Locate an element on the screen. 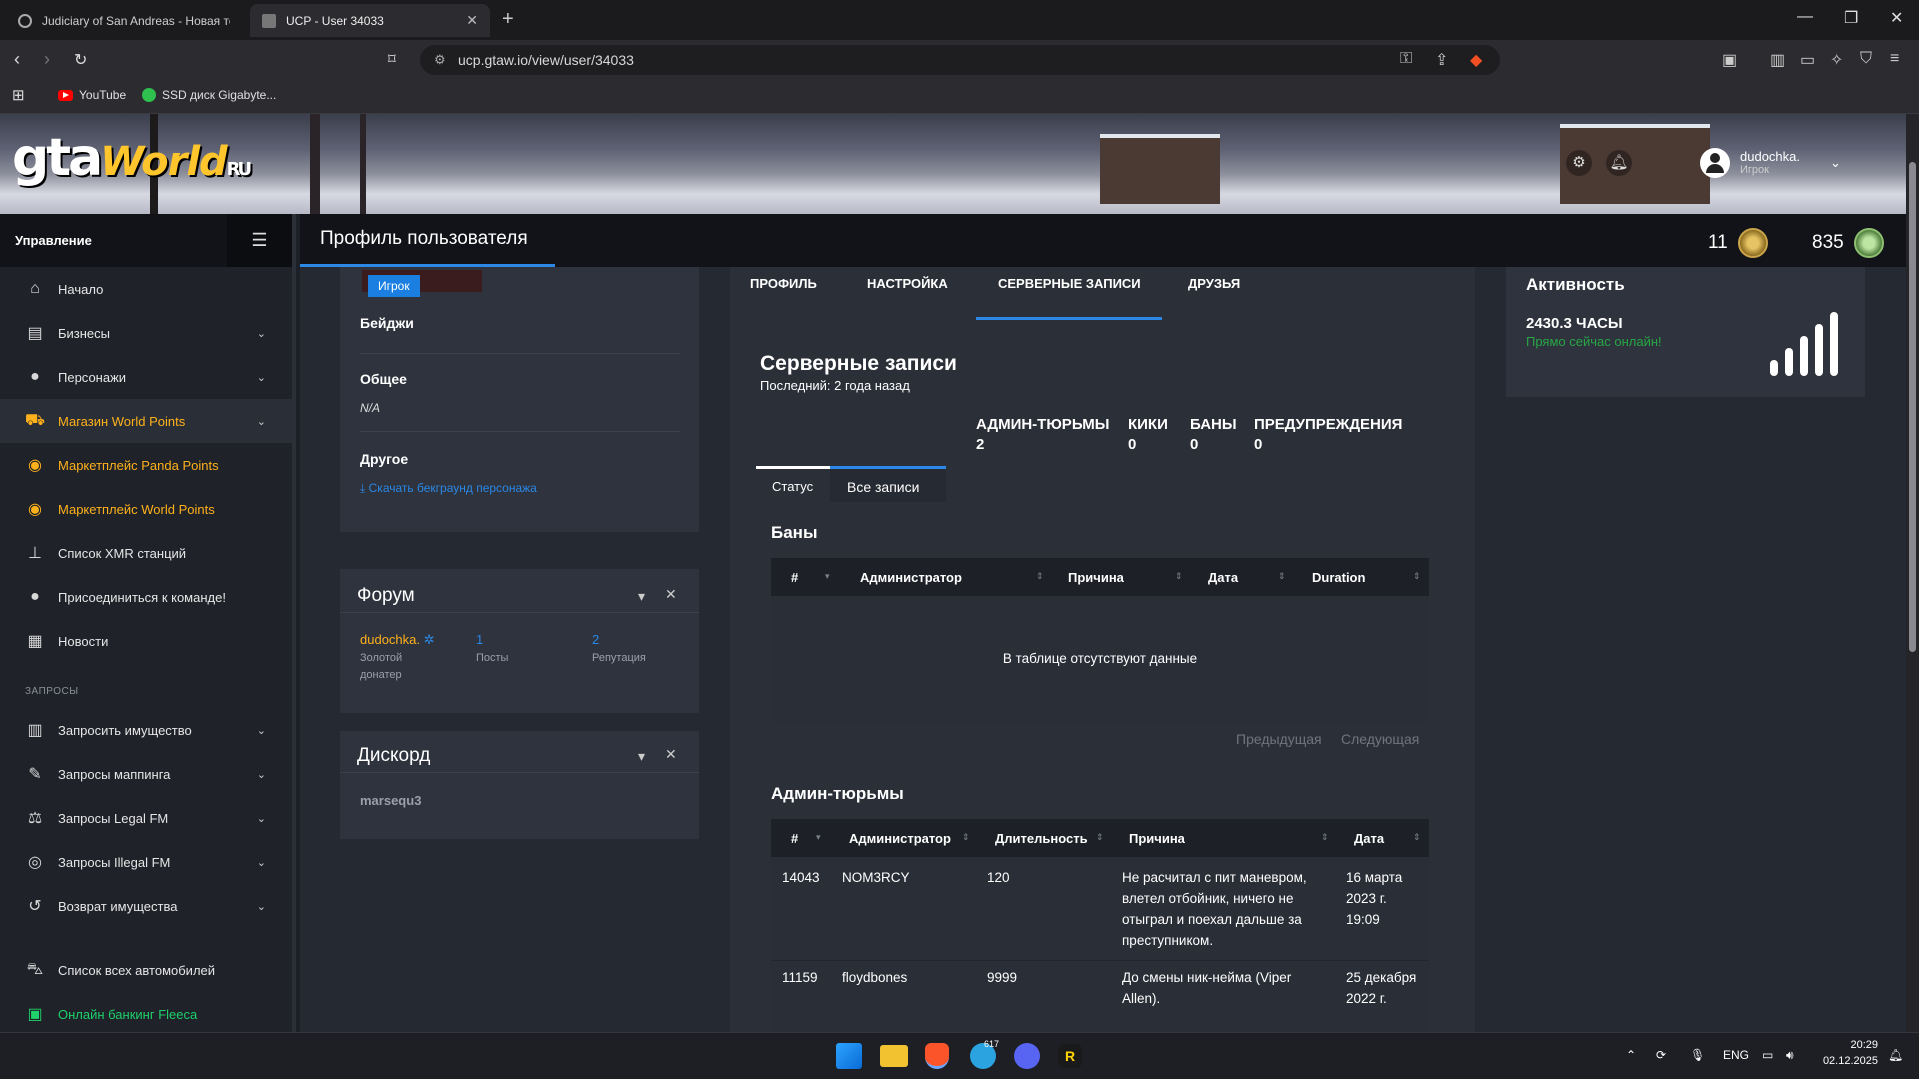 The image size is (1919, 1079). close-tab-icon: ✕ is located at coordinates (472, 20).